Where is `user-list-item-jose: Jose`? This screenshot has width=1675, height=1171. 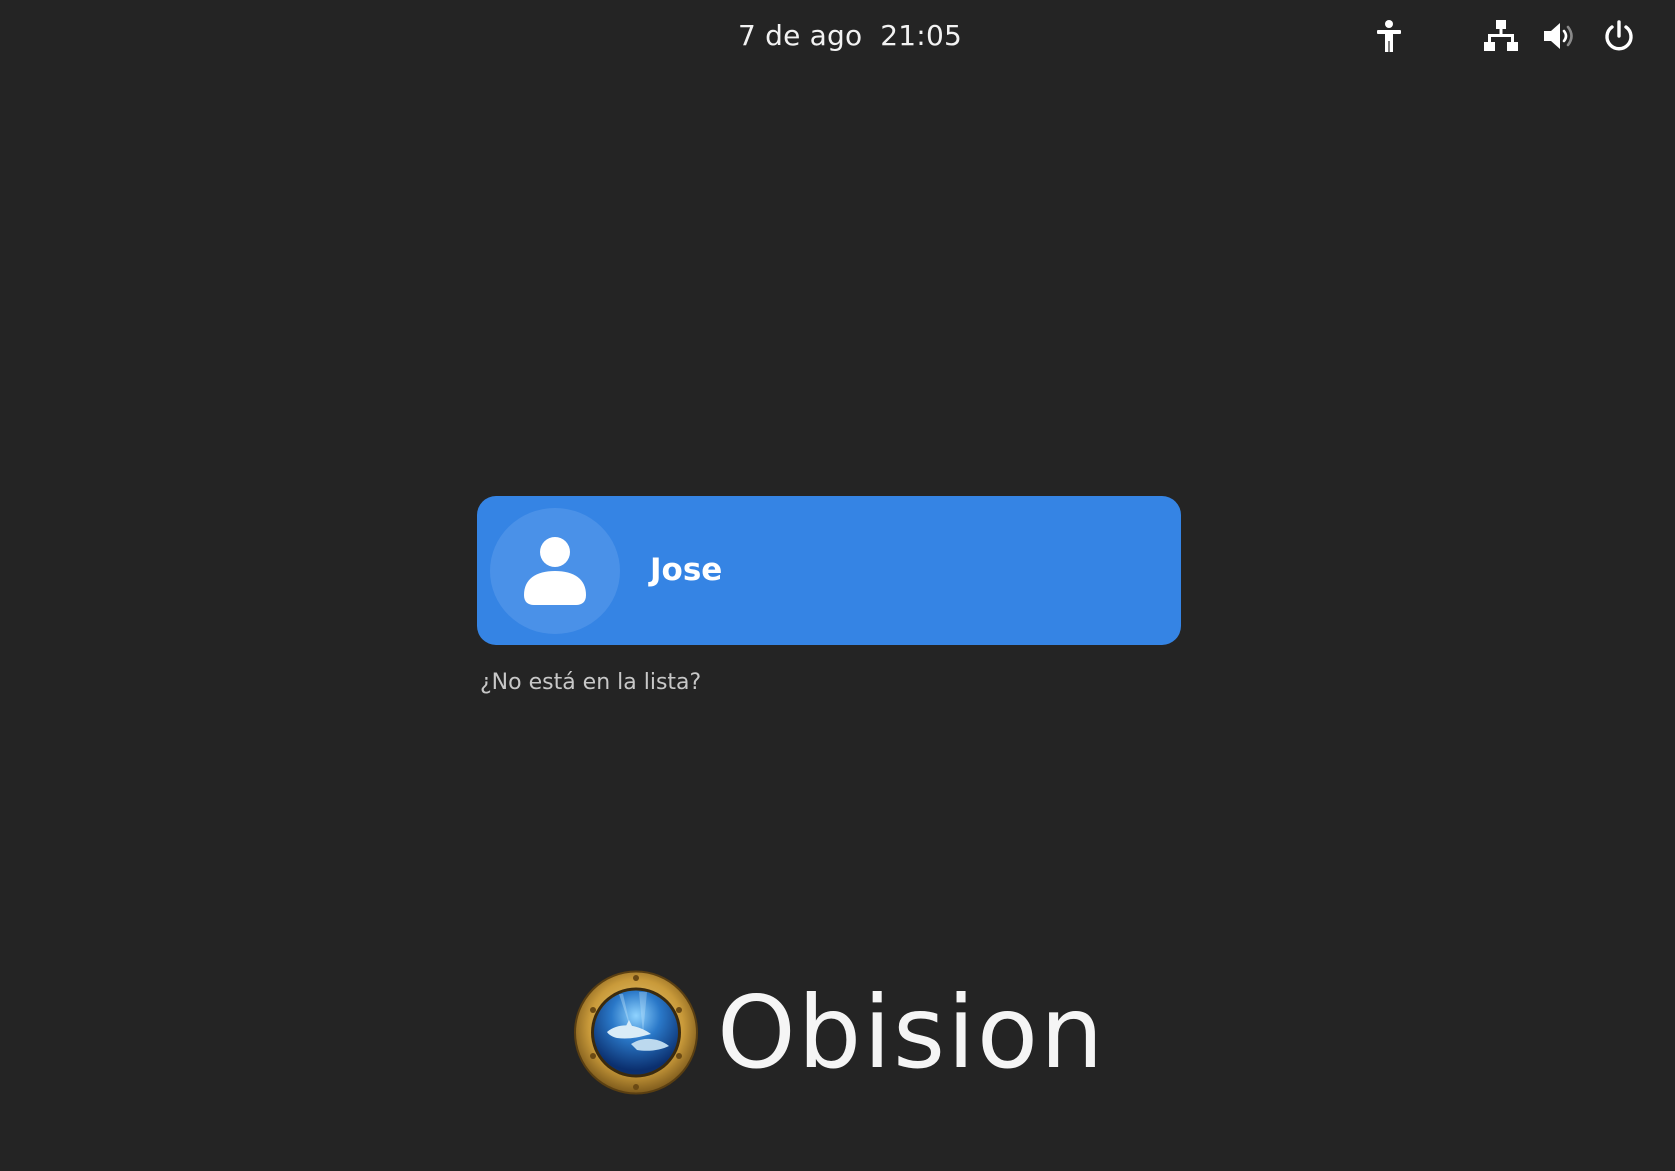
user-list-item-jose: Jose is located at coordinates (829, 570).